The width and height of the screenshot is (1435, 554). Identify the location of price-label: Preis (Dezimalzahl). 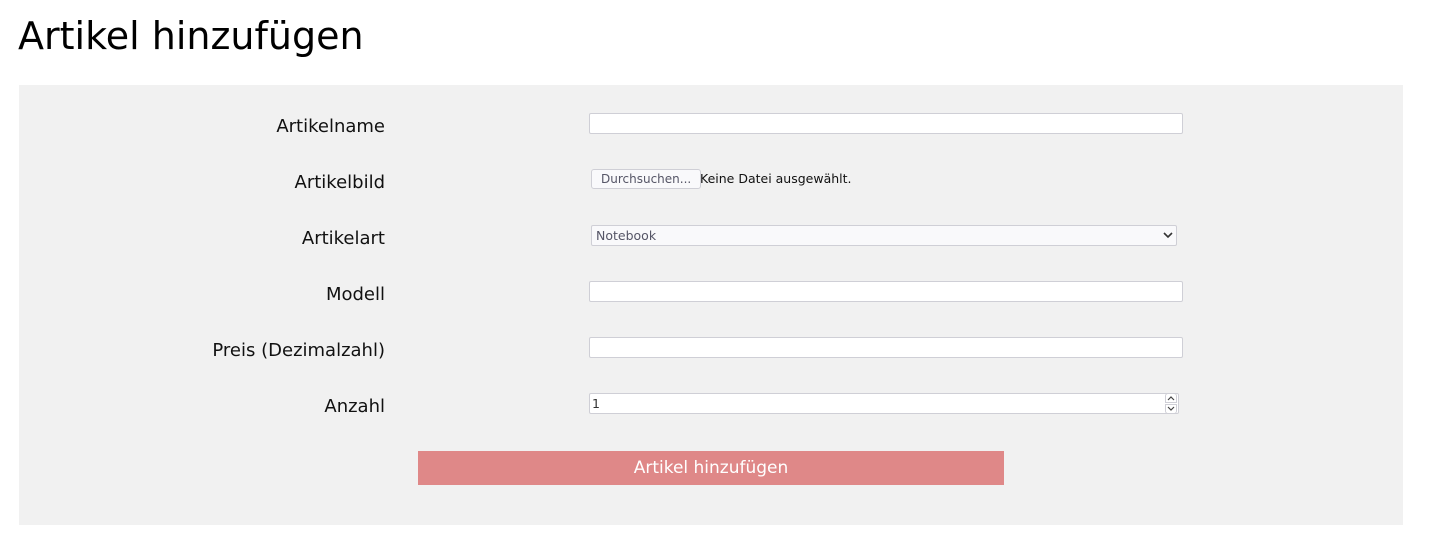
(298, 350).